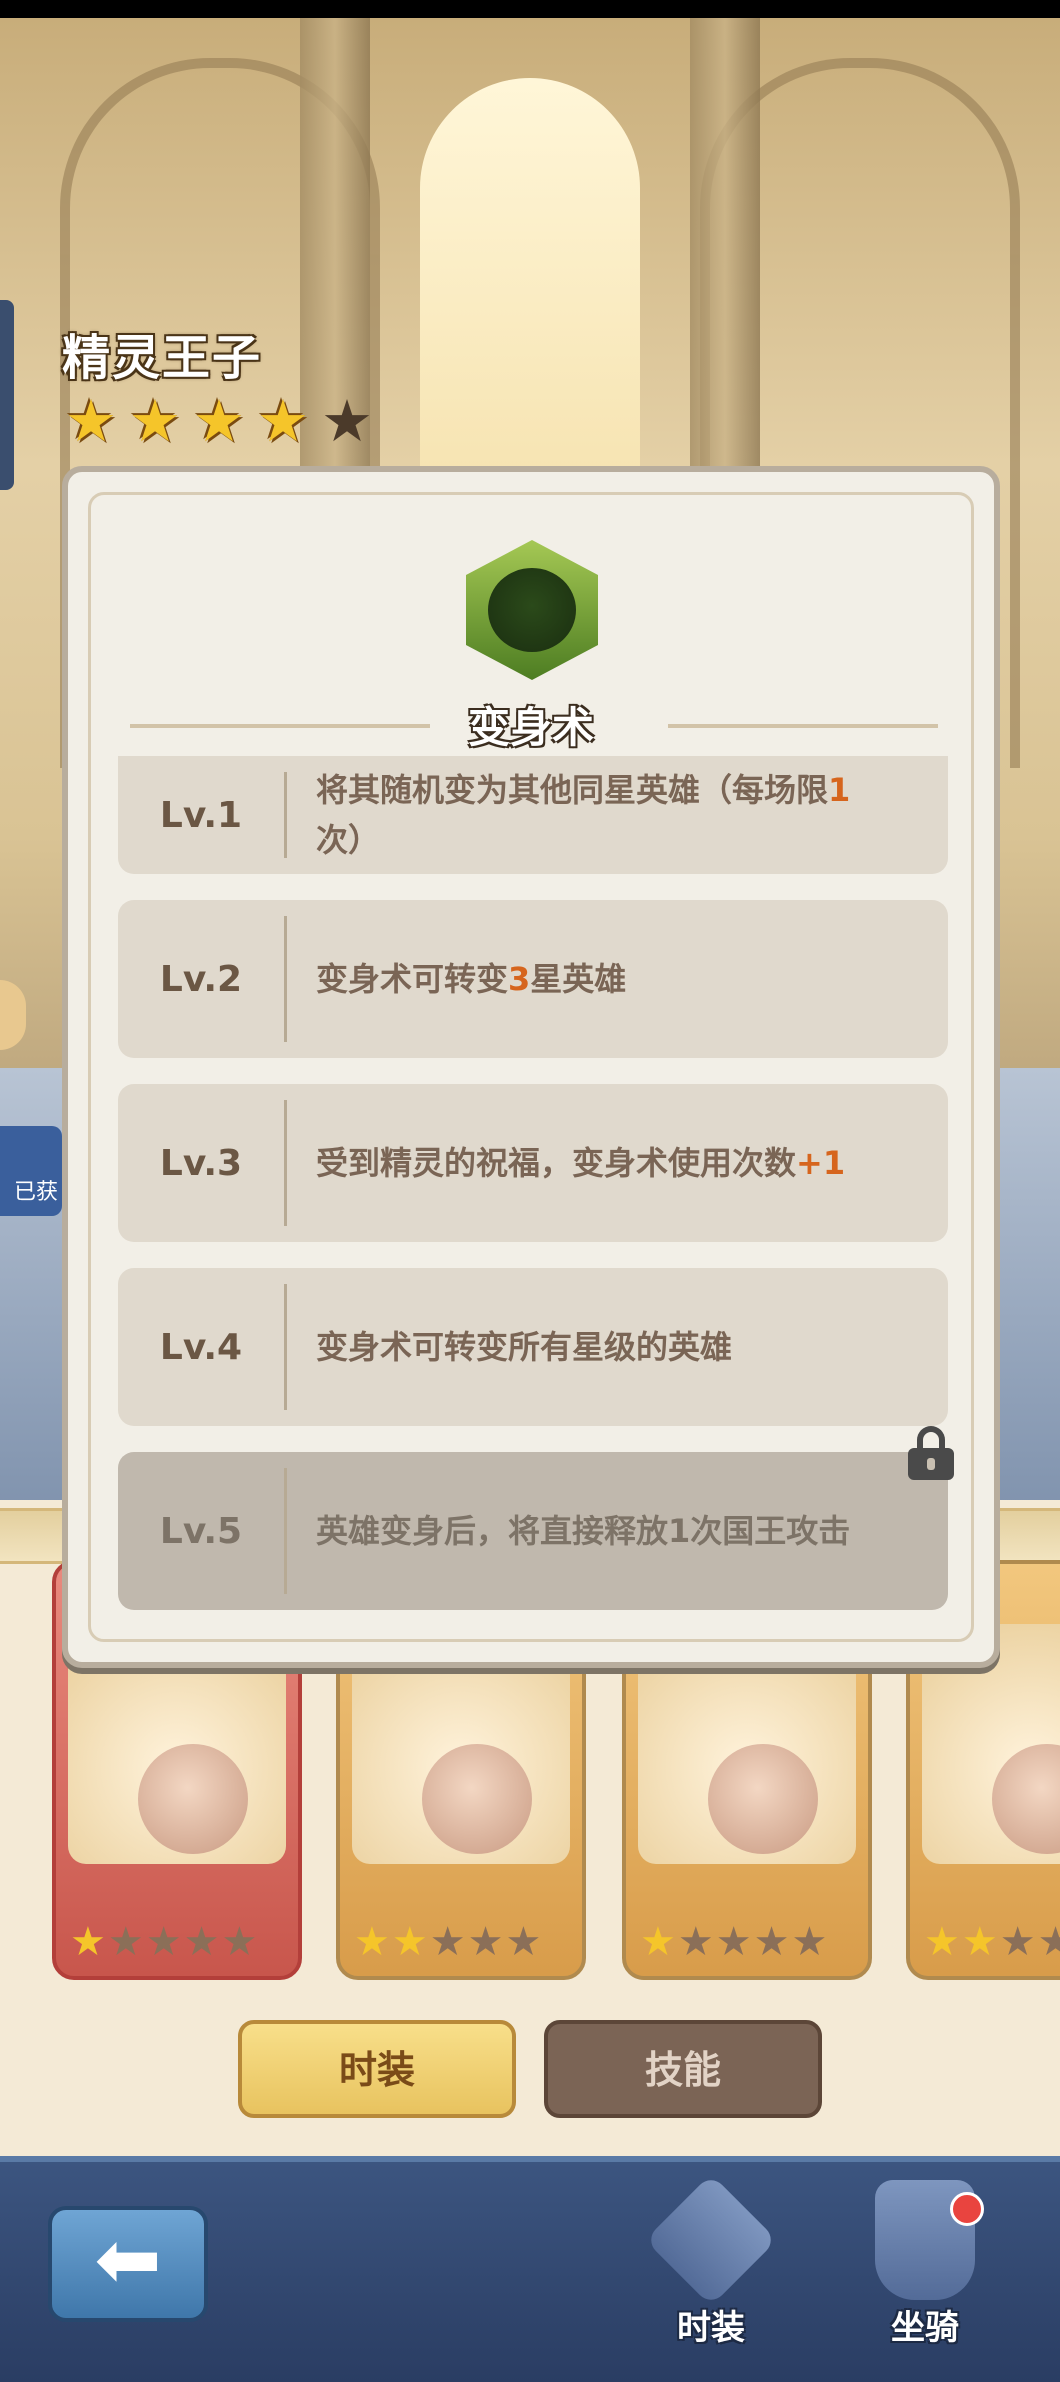 This screenshot has width=1060, height=2382. Describe the element at coordinates (532, 610) in the screenshot. I see `ghost-icon` at that location.